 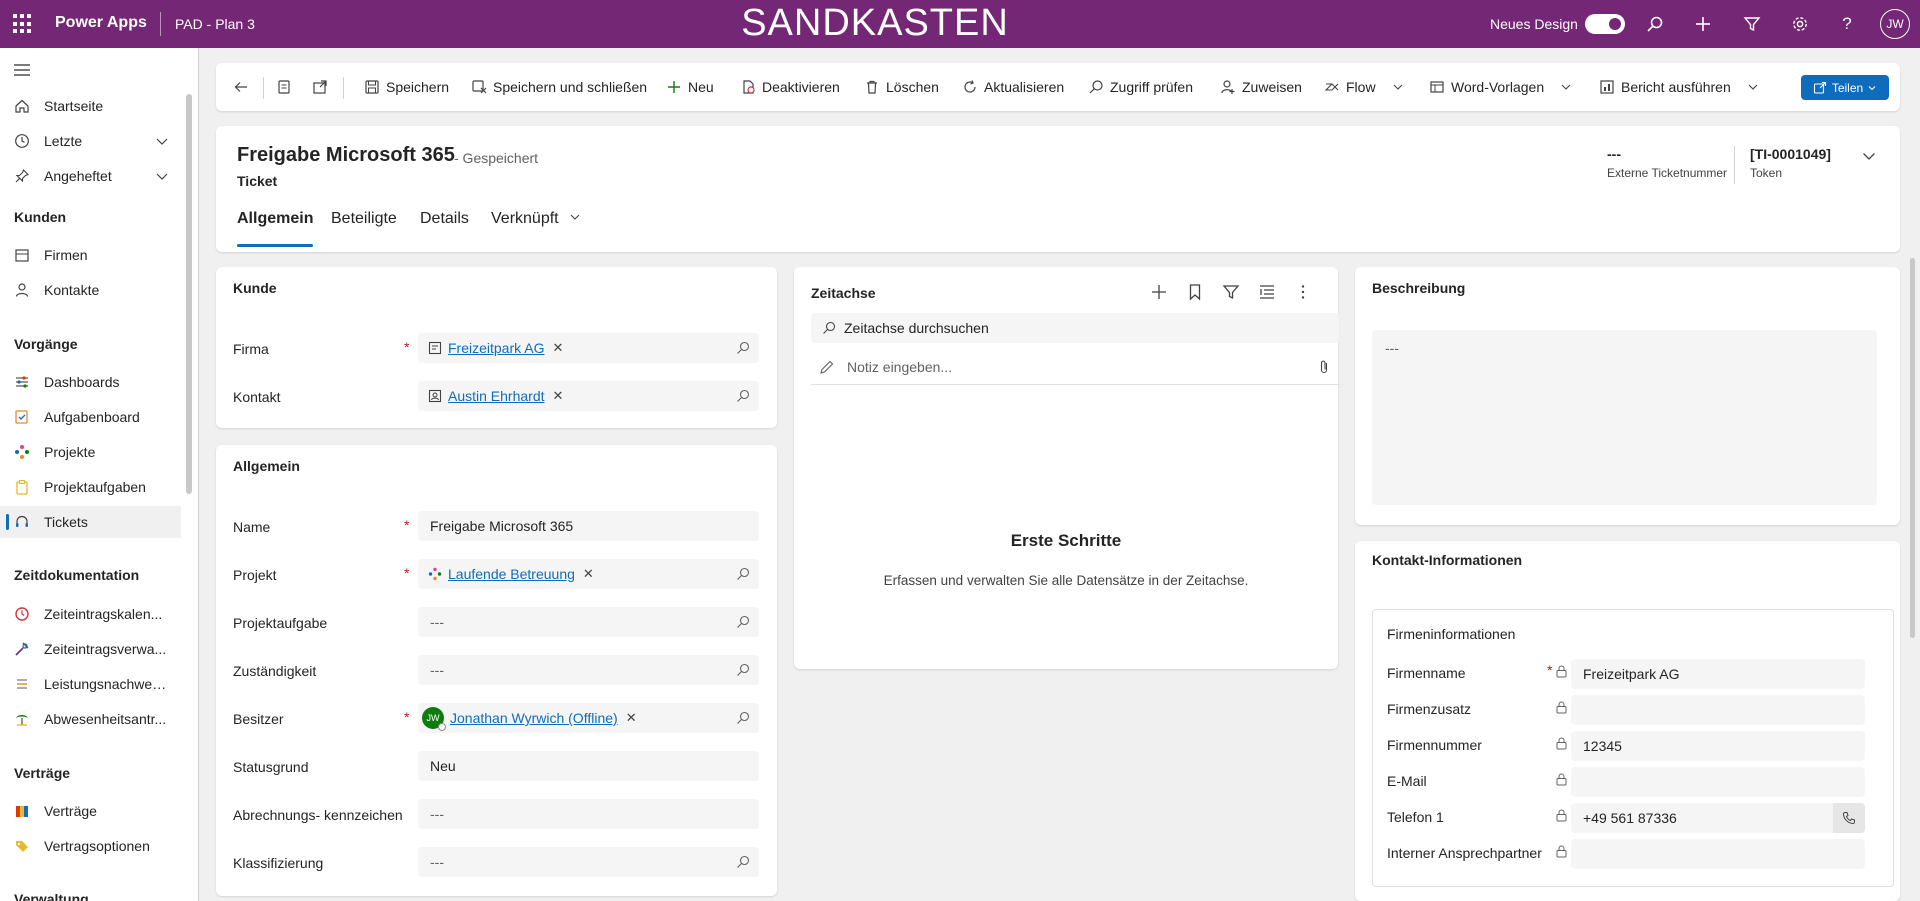 What do you see at coordinates (90, 417) in the screenshot?
I see `nav-item-aufgabenboard: Aufgabenboard` at bounding box center [90, 417].